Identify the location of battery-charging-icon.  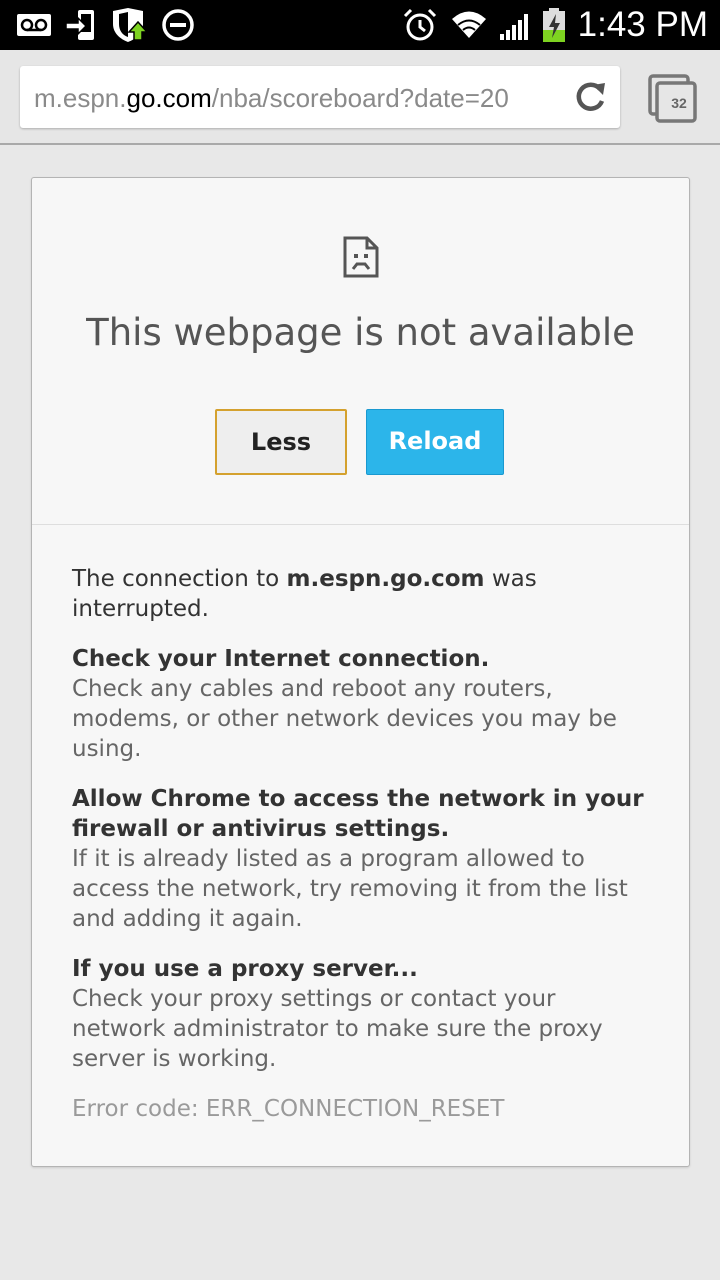
(554, 25).